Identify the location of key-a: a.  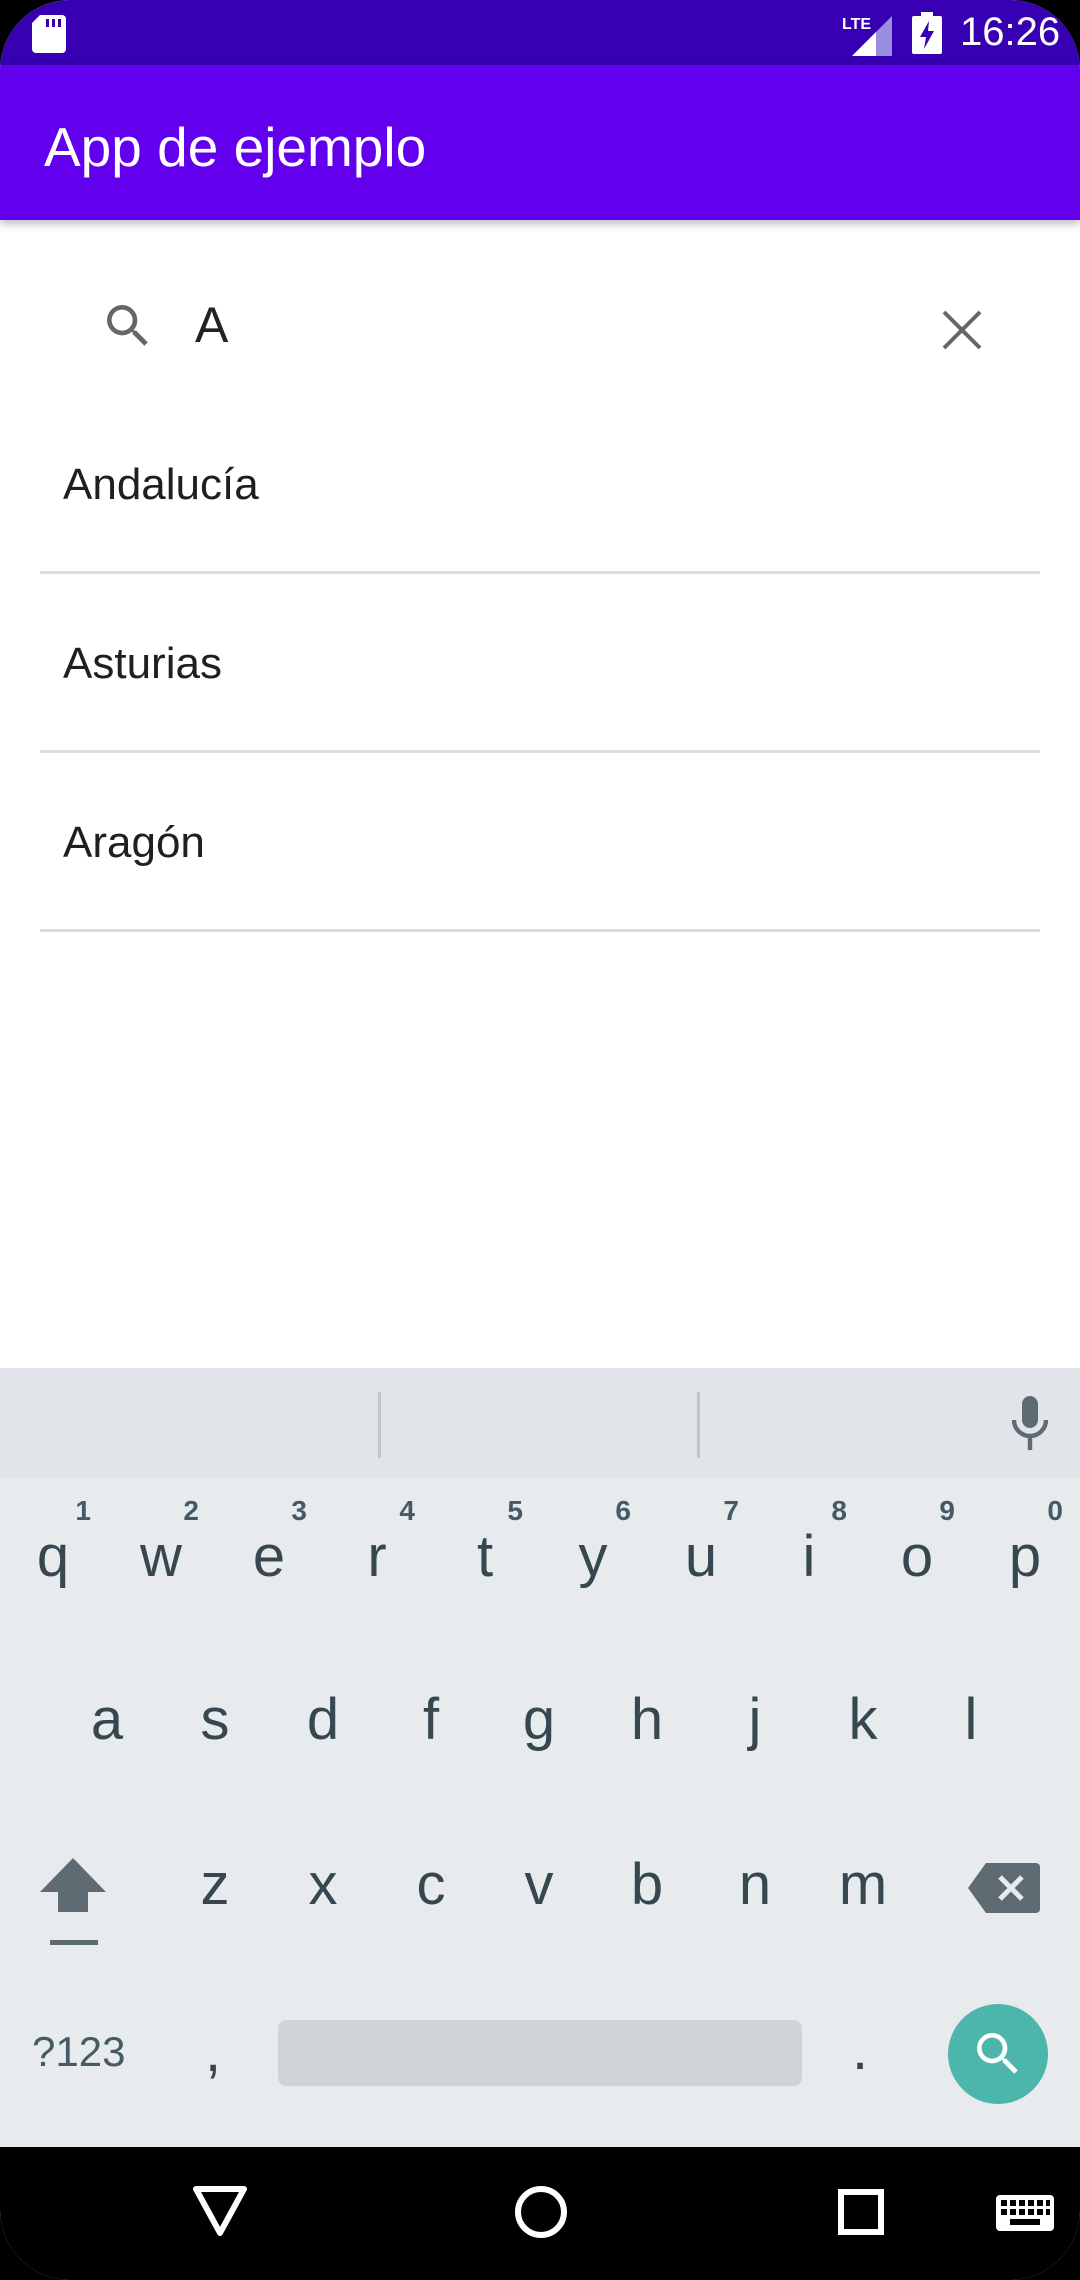
(107, 1719).